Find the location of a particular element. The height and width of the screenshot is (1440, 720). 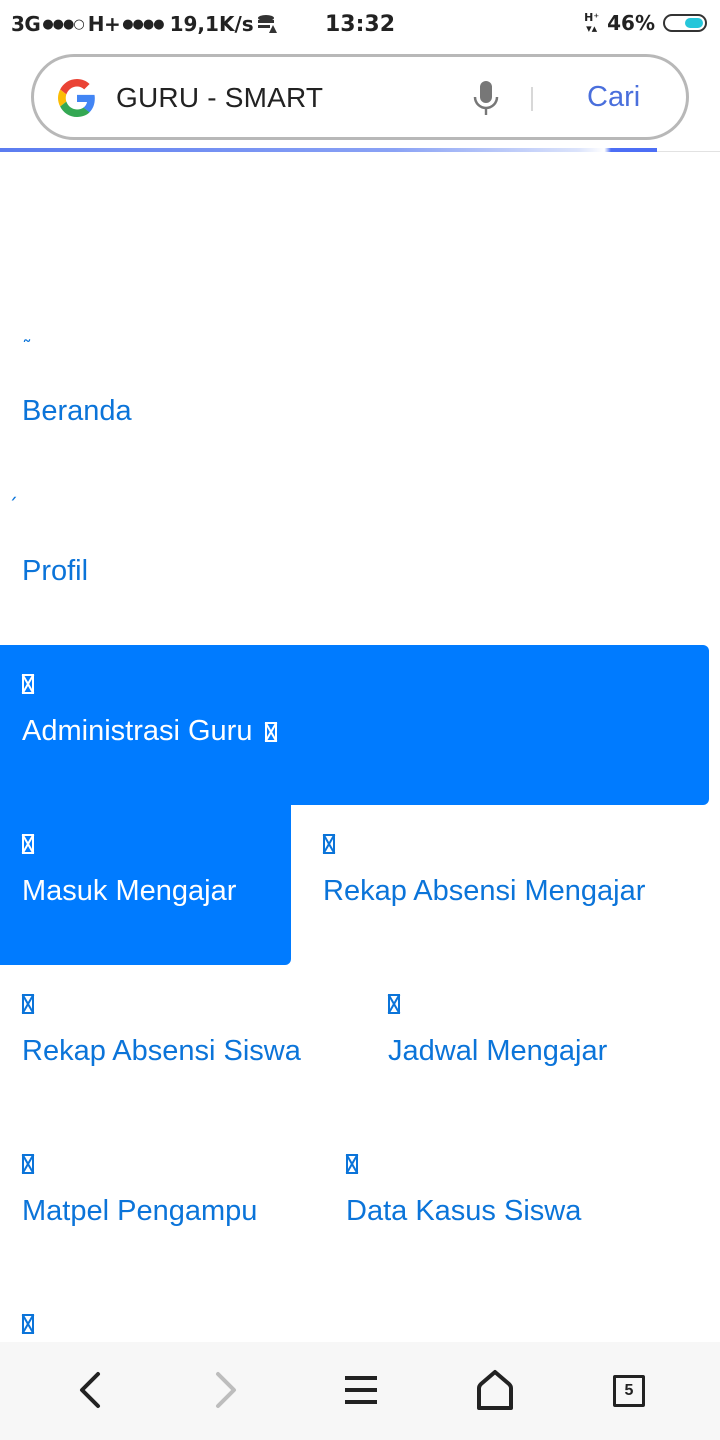

menu-item-label: Profil is located at coordinates (55, 571).